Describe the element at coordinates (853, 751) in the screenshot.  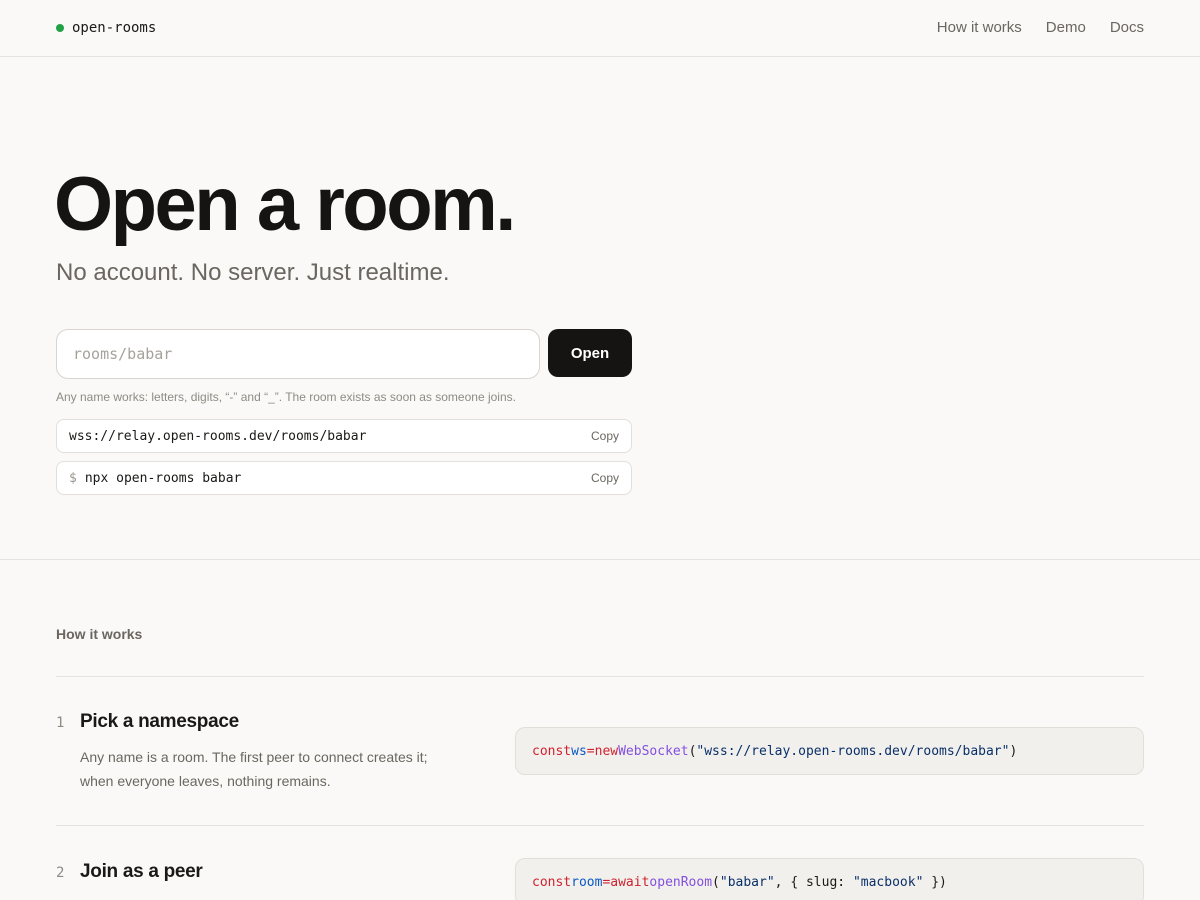
I see `code-string: "wss://relay.open-rooms.dev/rooms/babar"` at that location.